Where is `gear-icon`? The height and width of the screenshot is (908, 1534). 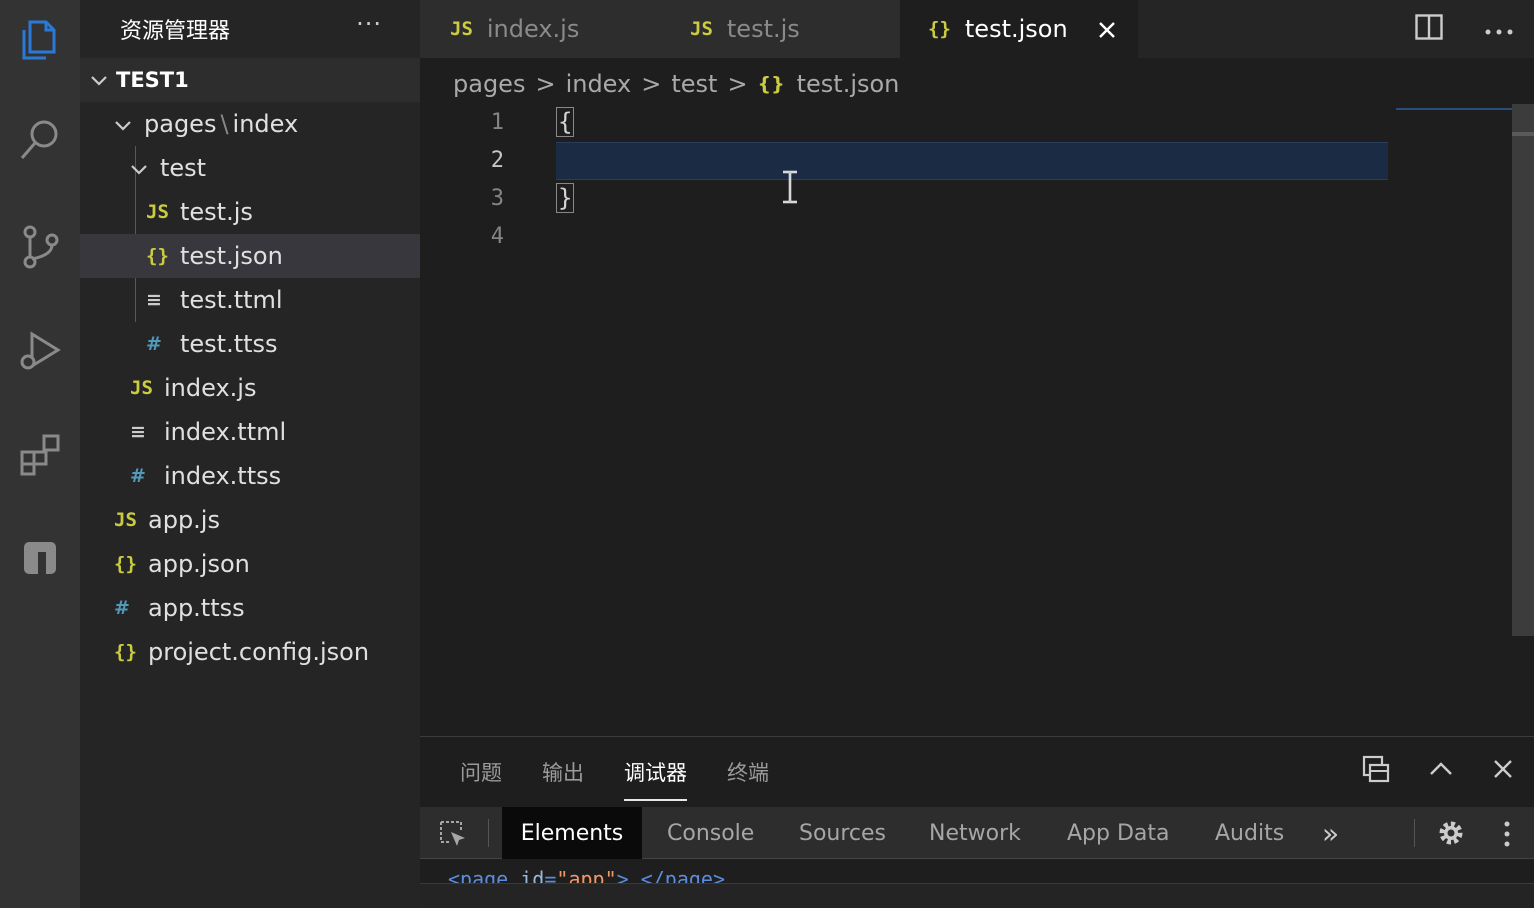 gear-icon is located at coordinates (1451, 835).